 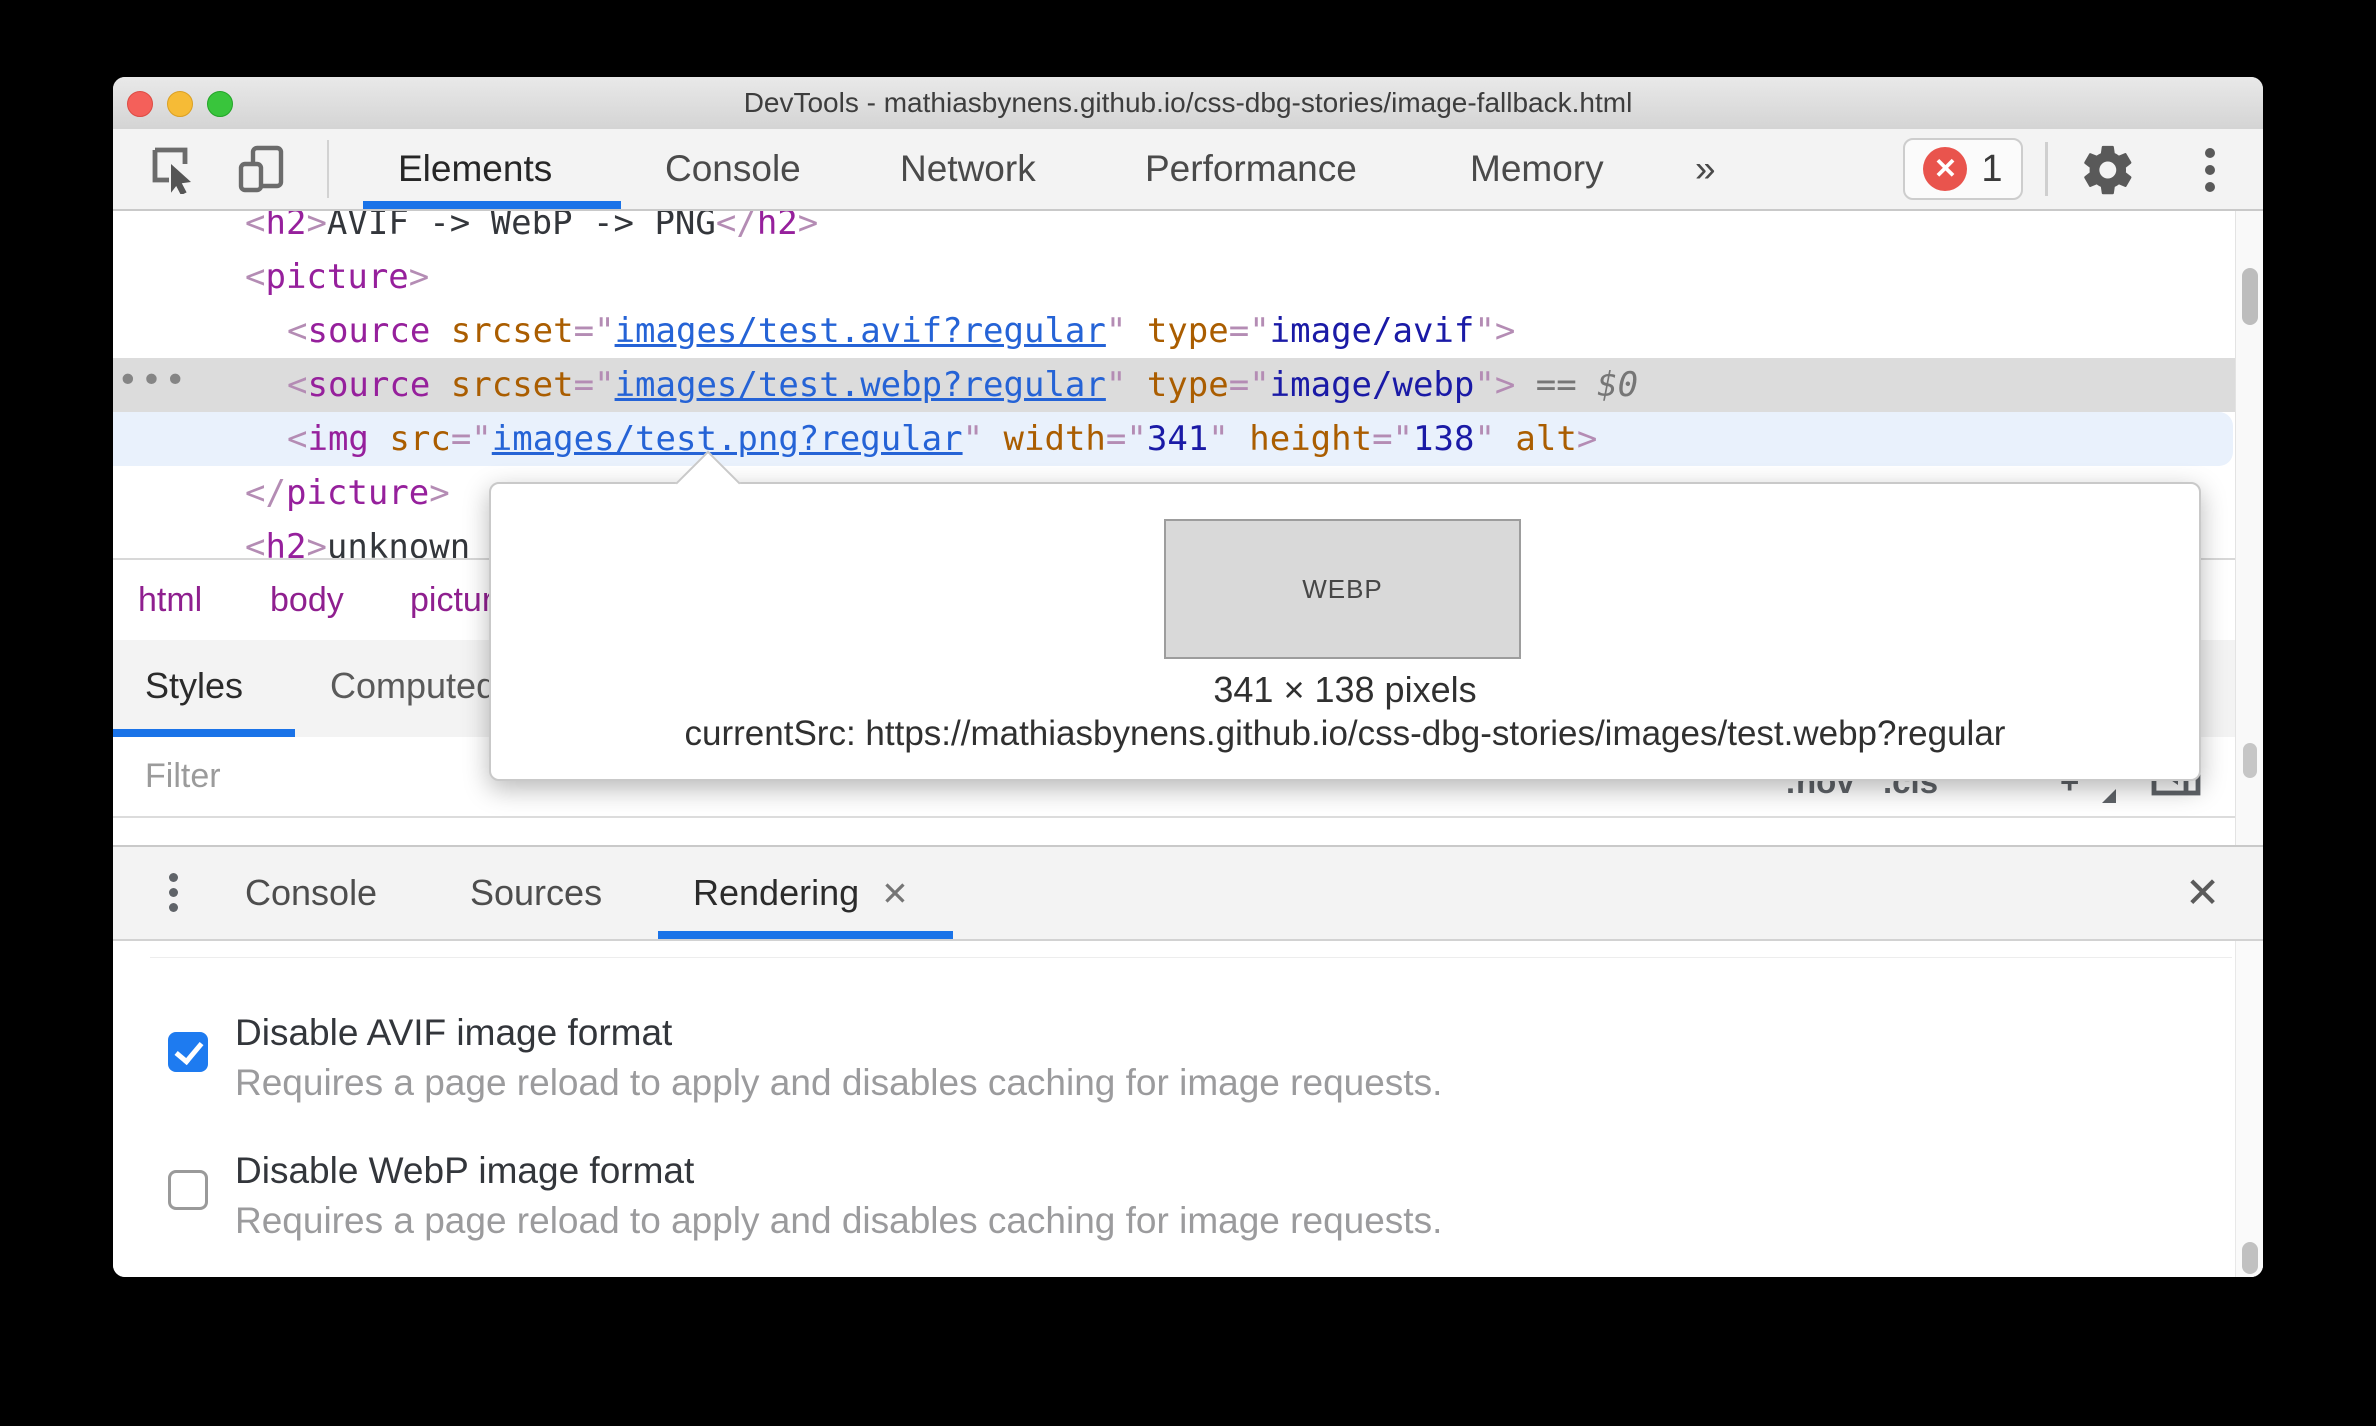 I want to click on code-token: picture, so click(x=357, y=493).